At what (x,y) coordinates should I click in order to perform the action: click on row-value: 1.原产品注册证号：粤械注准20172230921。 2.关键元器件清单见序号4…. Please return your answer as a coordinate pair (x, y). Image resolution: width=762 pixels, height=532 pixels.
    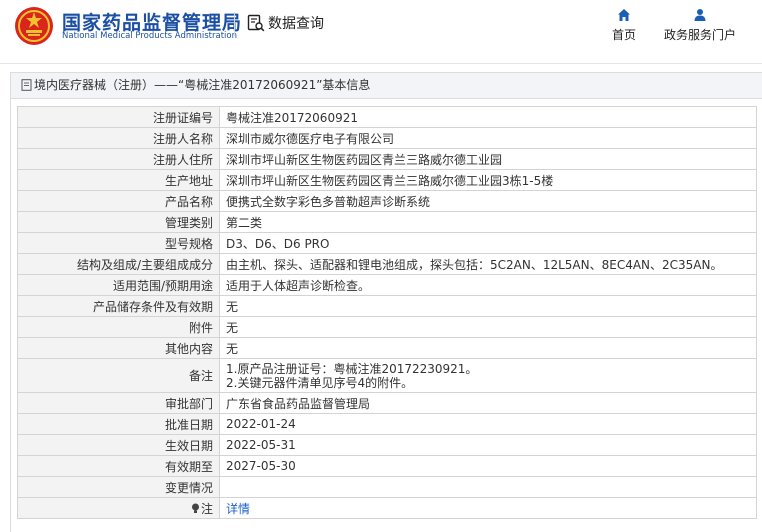
    Looking at the image, I should click on (488, 375).